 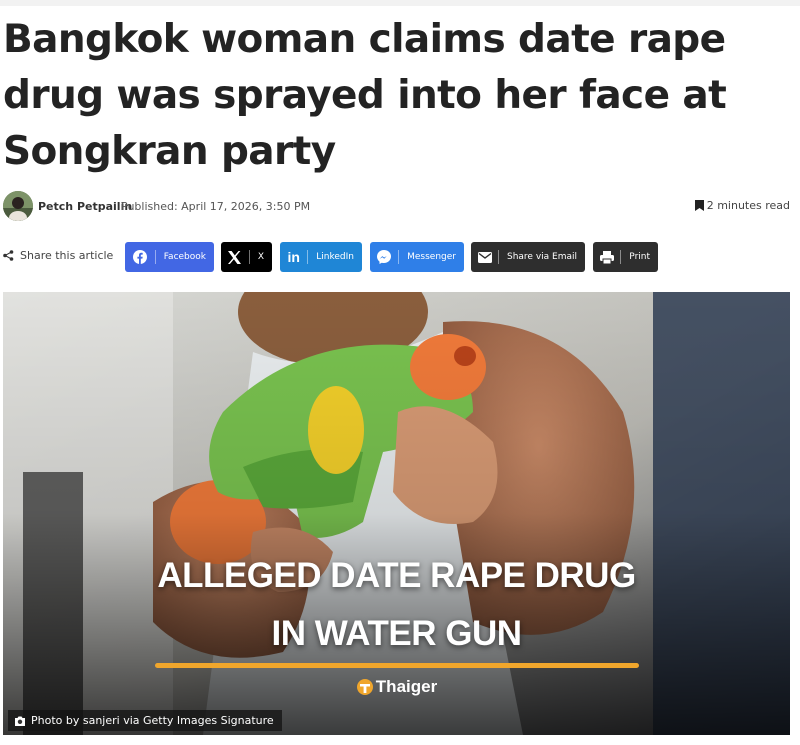 I want to click on x-icon, so click(x=235, y=257).